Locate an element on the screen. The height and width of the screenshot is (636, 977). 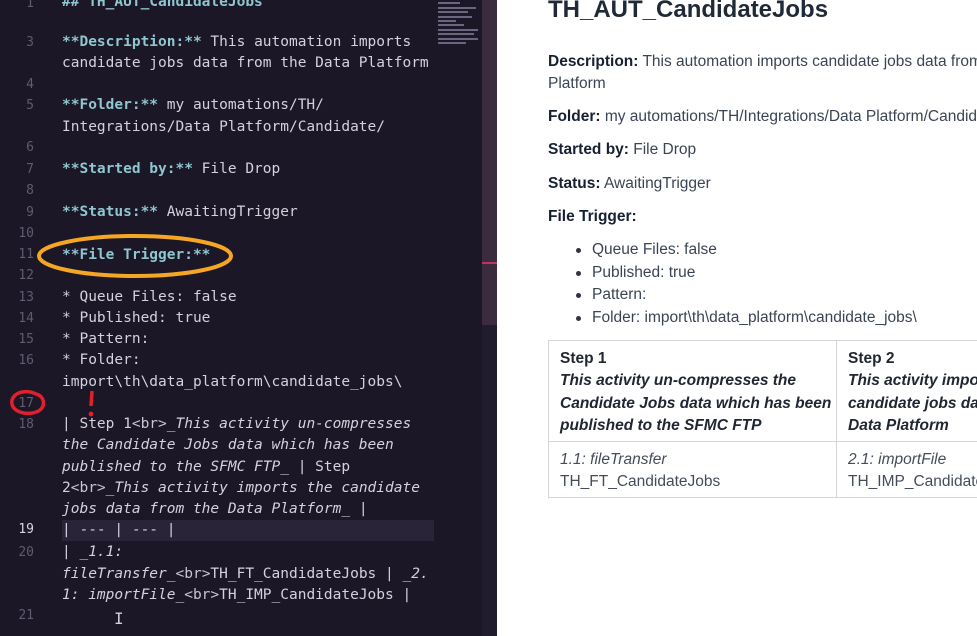
italic-text: jobs data from the Data Platform_ is located at coordinates (206, 509).